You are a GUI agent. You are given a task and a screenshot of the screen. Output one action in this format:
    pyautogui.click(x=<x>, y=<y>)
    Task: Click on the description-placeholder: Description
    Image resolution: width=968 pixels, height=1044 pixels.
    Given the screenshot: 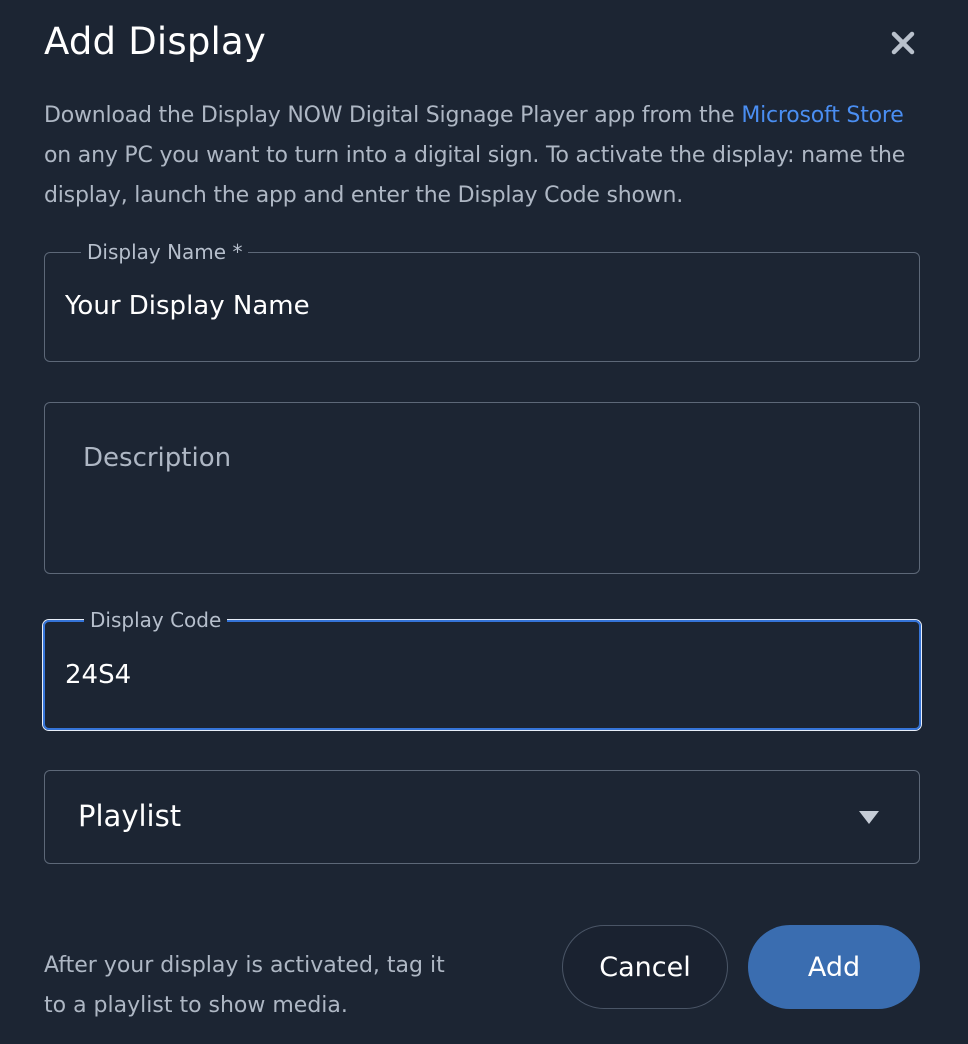 What is the action you would take?
    pyautogui.click(x=157, y=458)
    